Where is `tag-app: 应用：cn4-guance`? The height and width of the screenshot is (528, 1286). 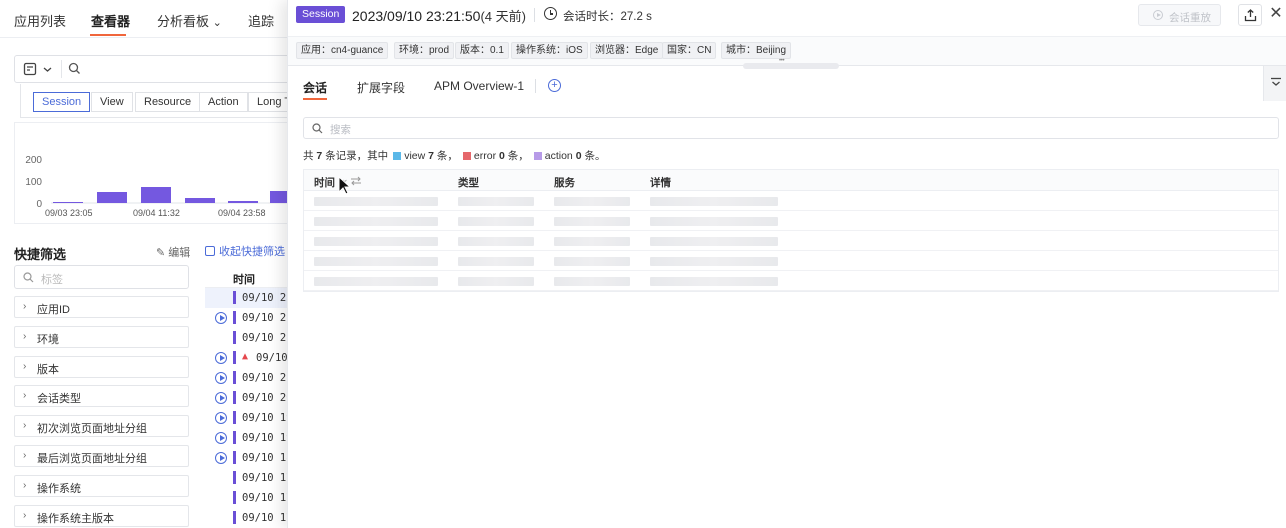 tag-app: 应用：cn4-guance is located at coordinates (342, 50).